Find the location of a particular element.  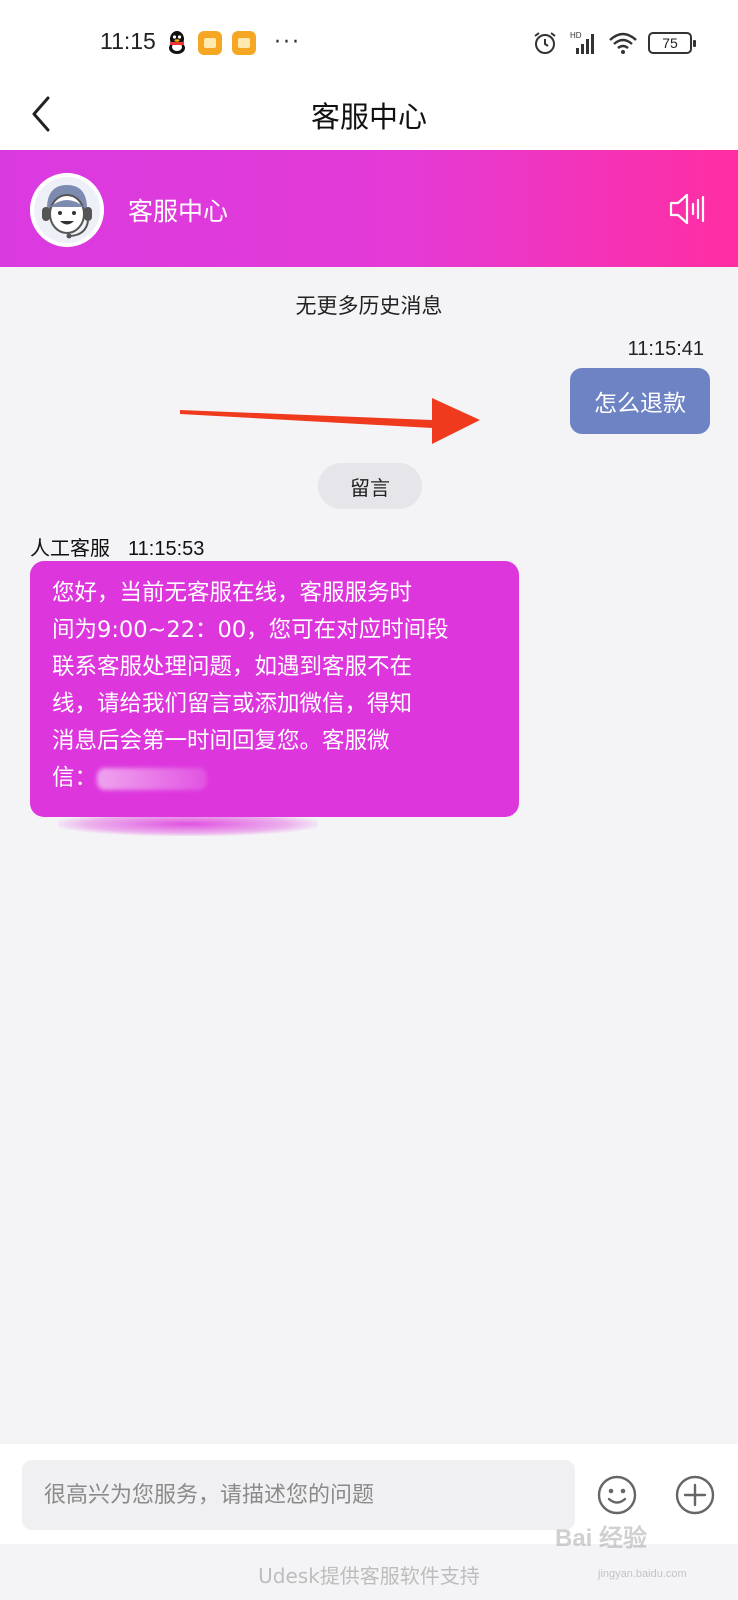

history-note: 无更多历史消息 is located at coordinates (369, 306).